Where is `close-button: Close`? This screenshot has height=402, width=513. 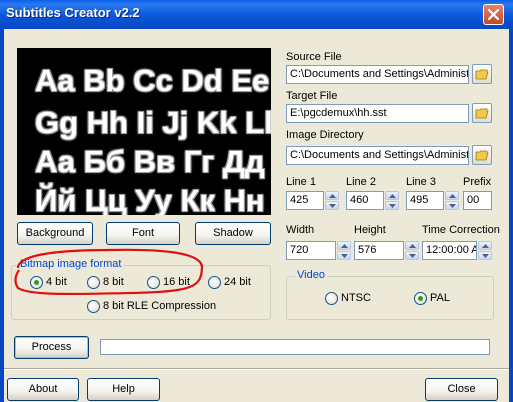
close-button: Close is located at coordinates (461, 389).